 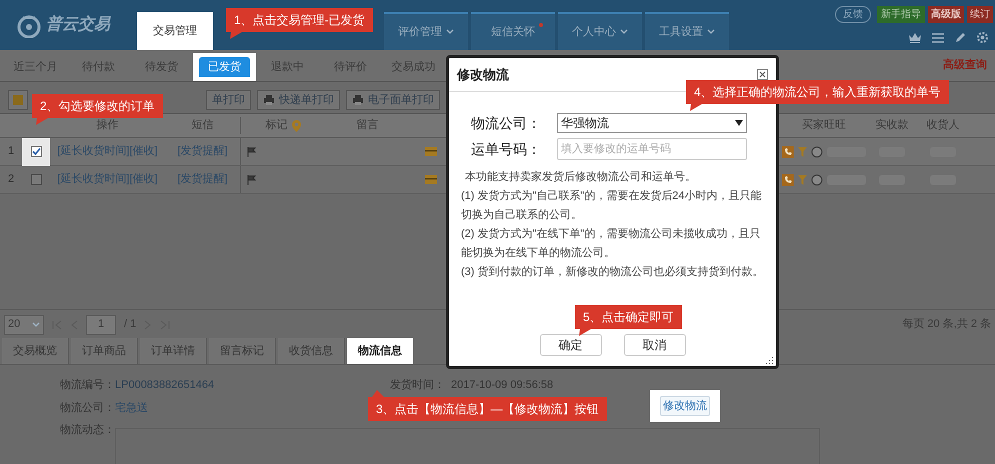 I want to click on dropdown-triangle-icon, so click(x=739, y=123).